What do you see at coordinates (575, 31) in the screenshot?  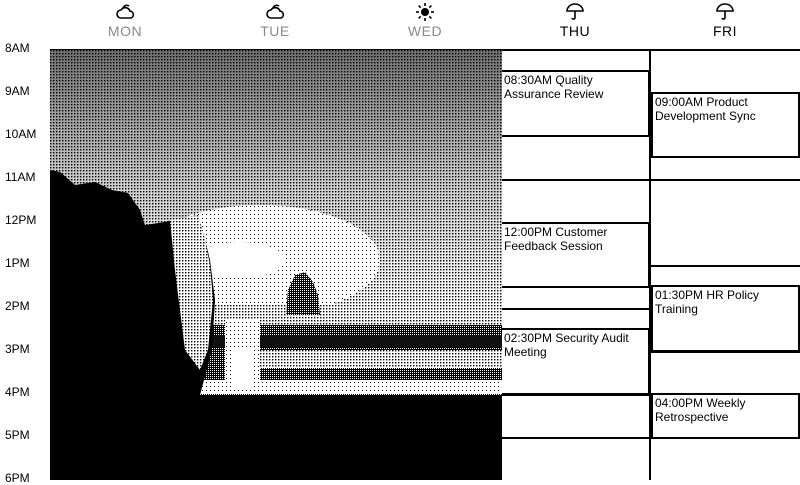 I see `day-label-thu: THU` at bounding box center [575, 31].